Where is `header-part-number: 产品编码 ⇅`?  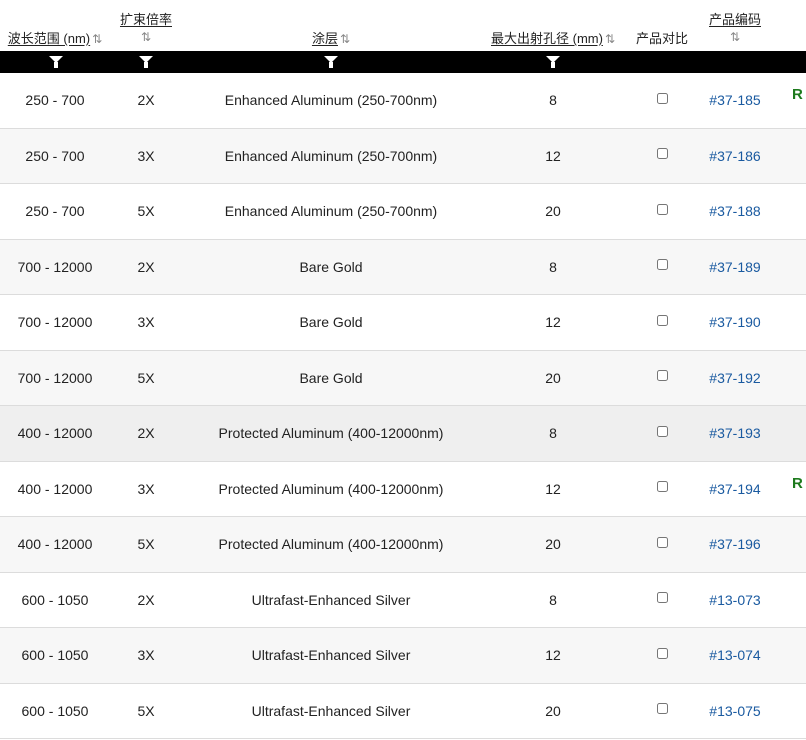 header-part-number: 产品编码 ⇅ is located at coordinates (735, 28).